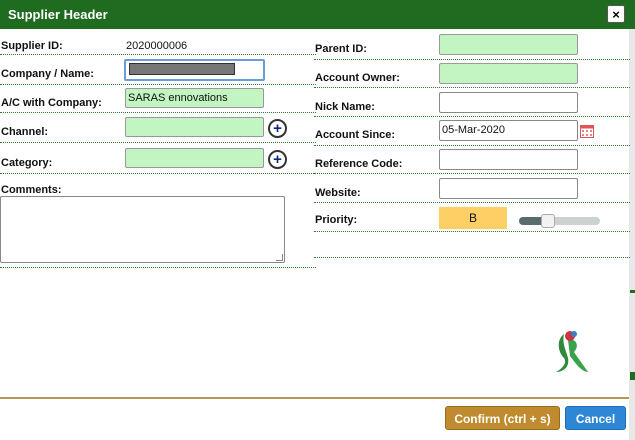  I want to click on add-channel-button: +, so click(277, 128).